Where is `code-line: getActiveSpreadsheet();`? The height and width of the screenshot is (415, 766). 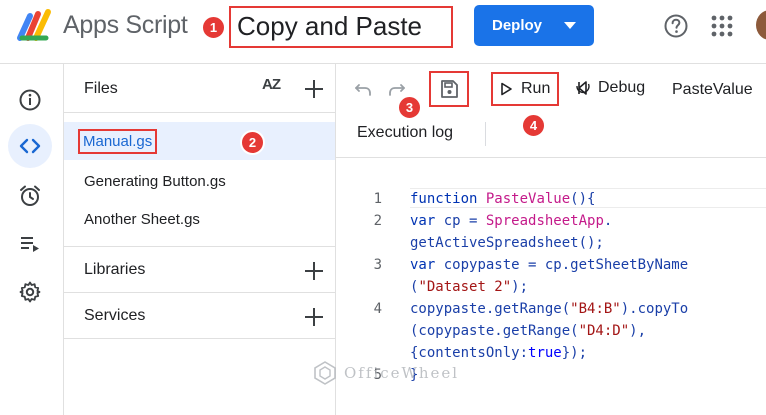 code-line: getActiveSpreadsheet(); is located at coordinates (507, 243).